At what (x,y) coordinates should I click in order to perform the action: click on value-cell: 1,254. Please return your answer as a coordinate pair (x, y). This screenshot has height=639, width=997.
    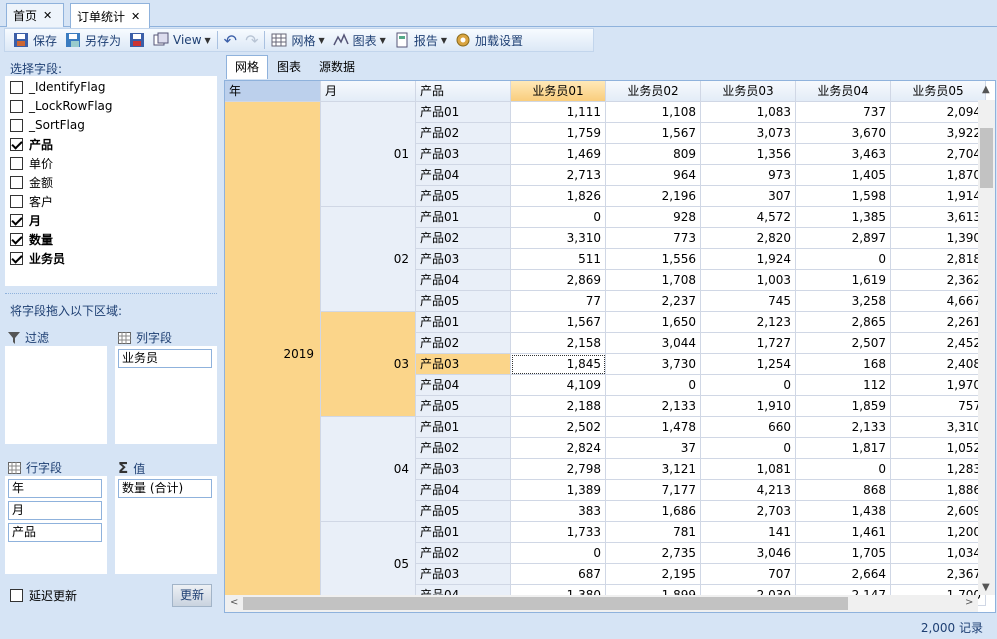
    Looking at the image, I should click on (748, 364).